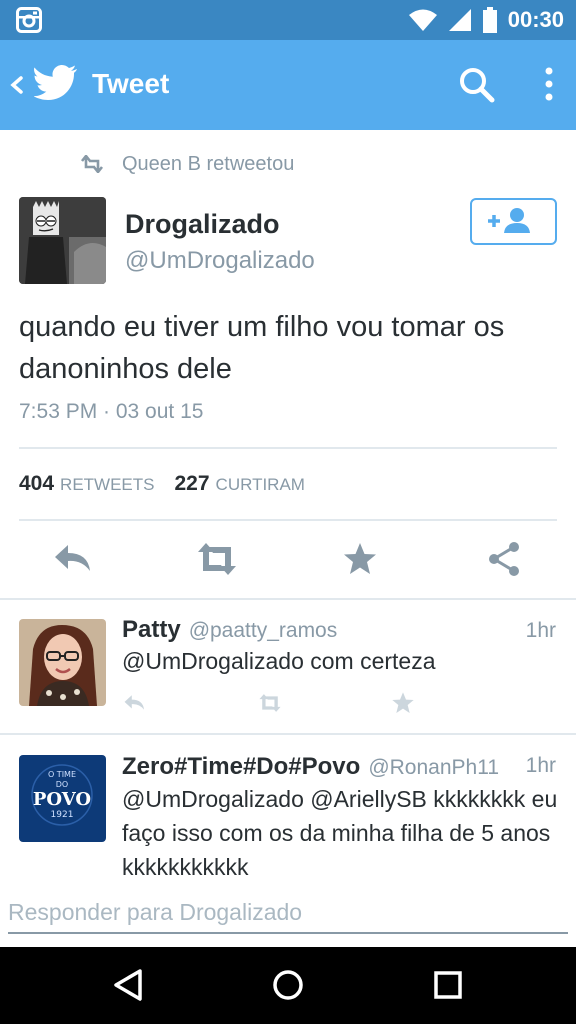 The image size is (576, 1024). What do you see at coordinates (208, 163) in the screenshot?
I see `retweet-context-label: Queen B retweetou` at bounding box center [208, 163].